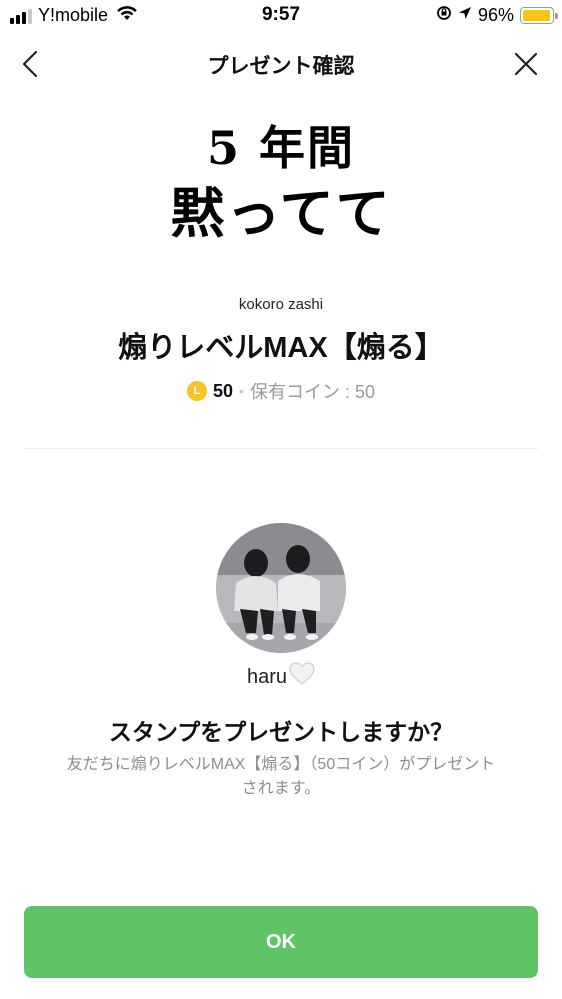 The image size is (562, 999). What do you see at coordinates (281, 304) in the screenshot?
I see `sticker-author: kokoro zashi` at bounding box center [281, 304].